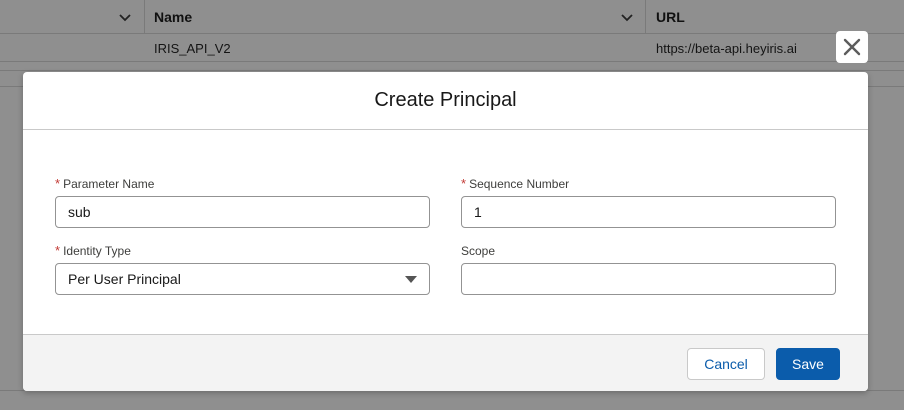 This screenshot has height=410, width=904. Describe the element at coordinates (726, 364) in the screenshot. I see `cancel-button: Cancel` at that location.